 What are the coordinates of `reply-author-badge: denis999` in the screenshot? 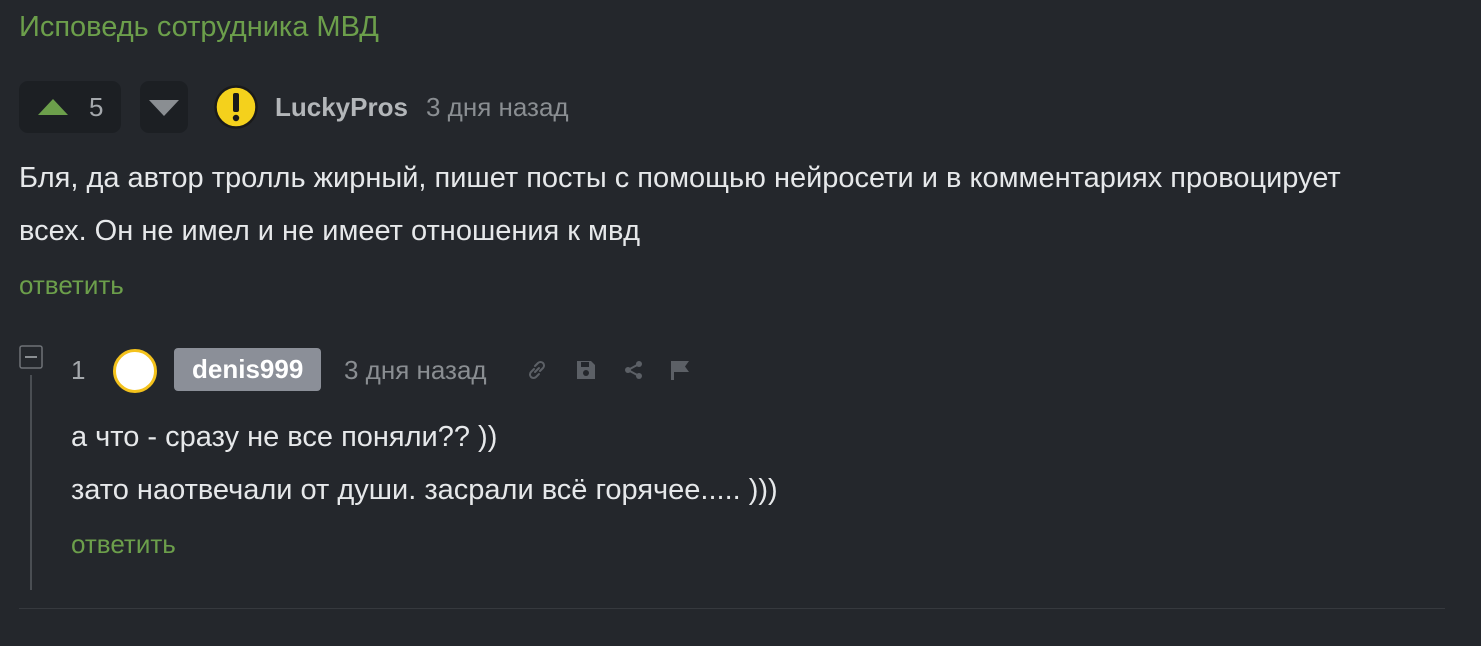 It's located at (248, 369).